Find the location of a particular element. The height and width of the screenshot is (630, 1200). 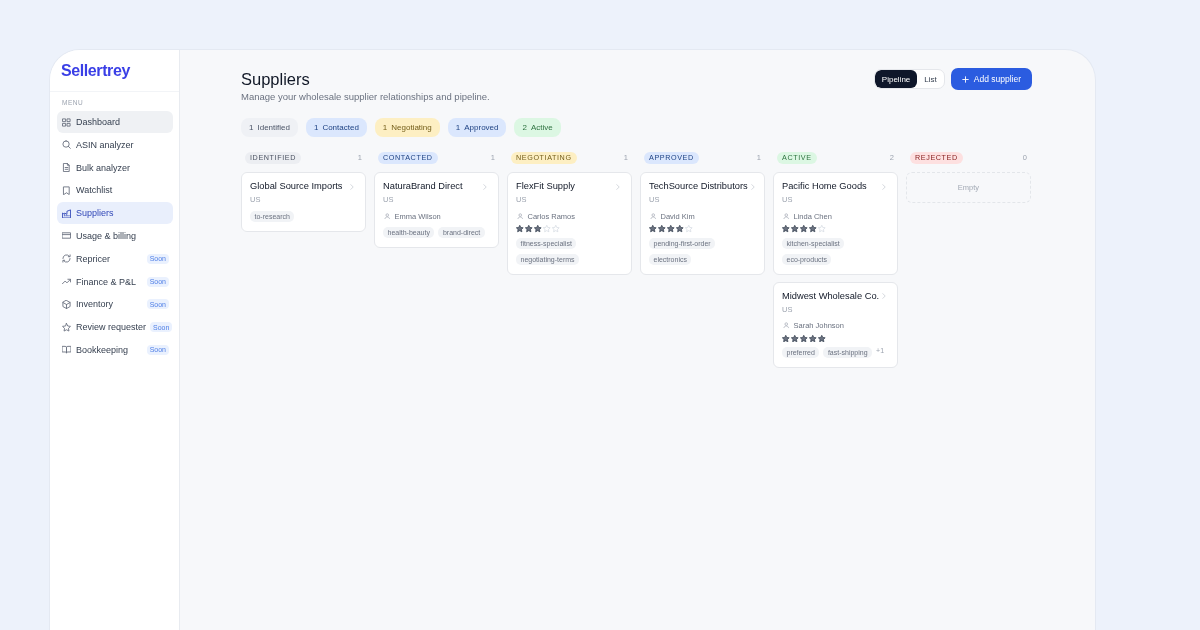

supplier-name: Global Source Imports is located at coordinates (296, 186).